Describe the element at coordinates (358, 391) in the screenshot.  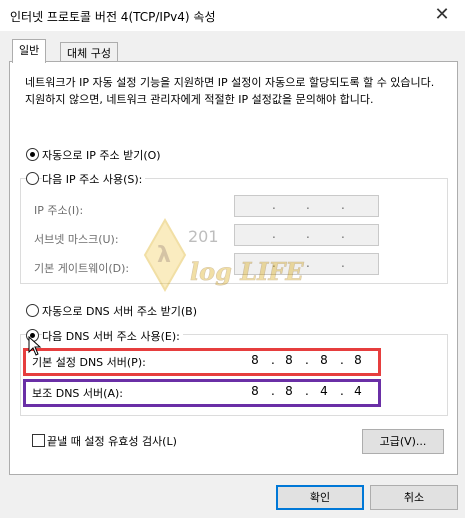
I see `alternate-dns-octet-4: 4` at that location.